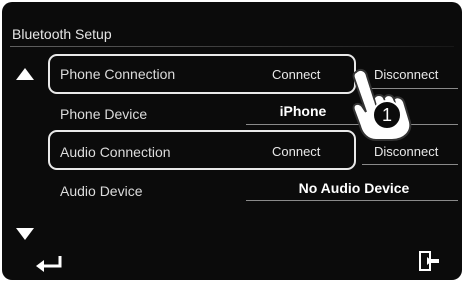 This screenshot has width=466, height=284. I want to click on phone-connect-button: Connect, so click(296, 74).